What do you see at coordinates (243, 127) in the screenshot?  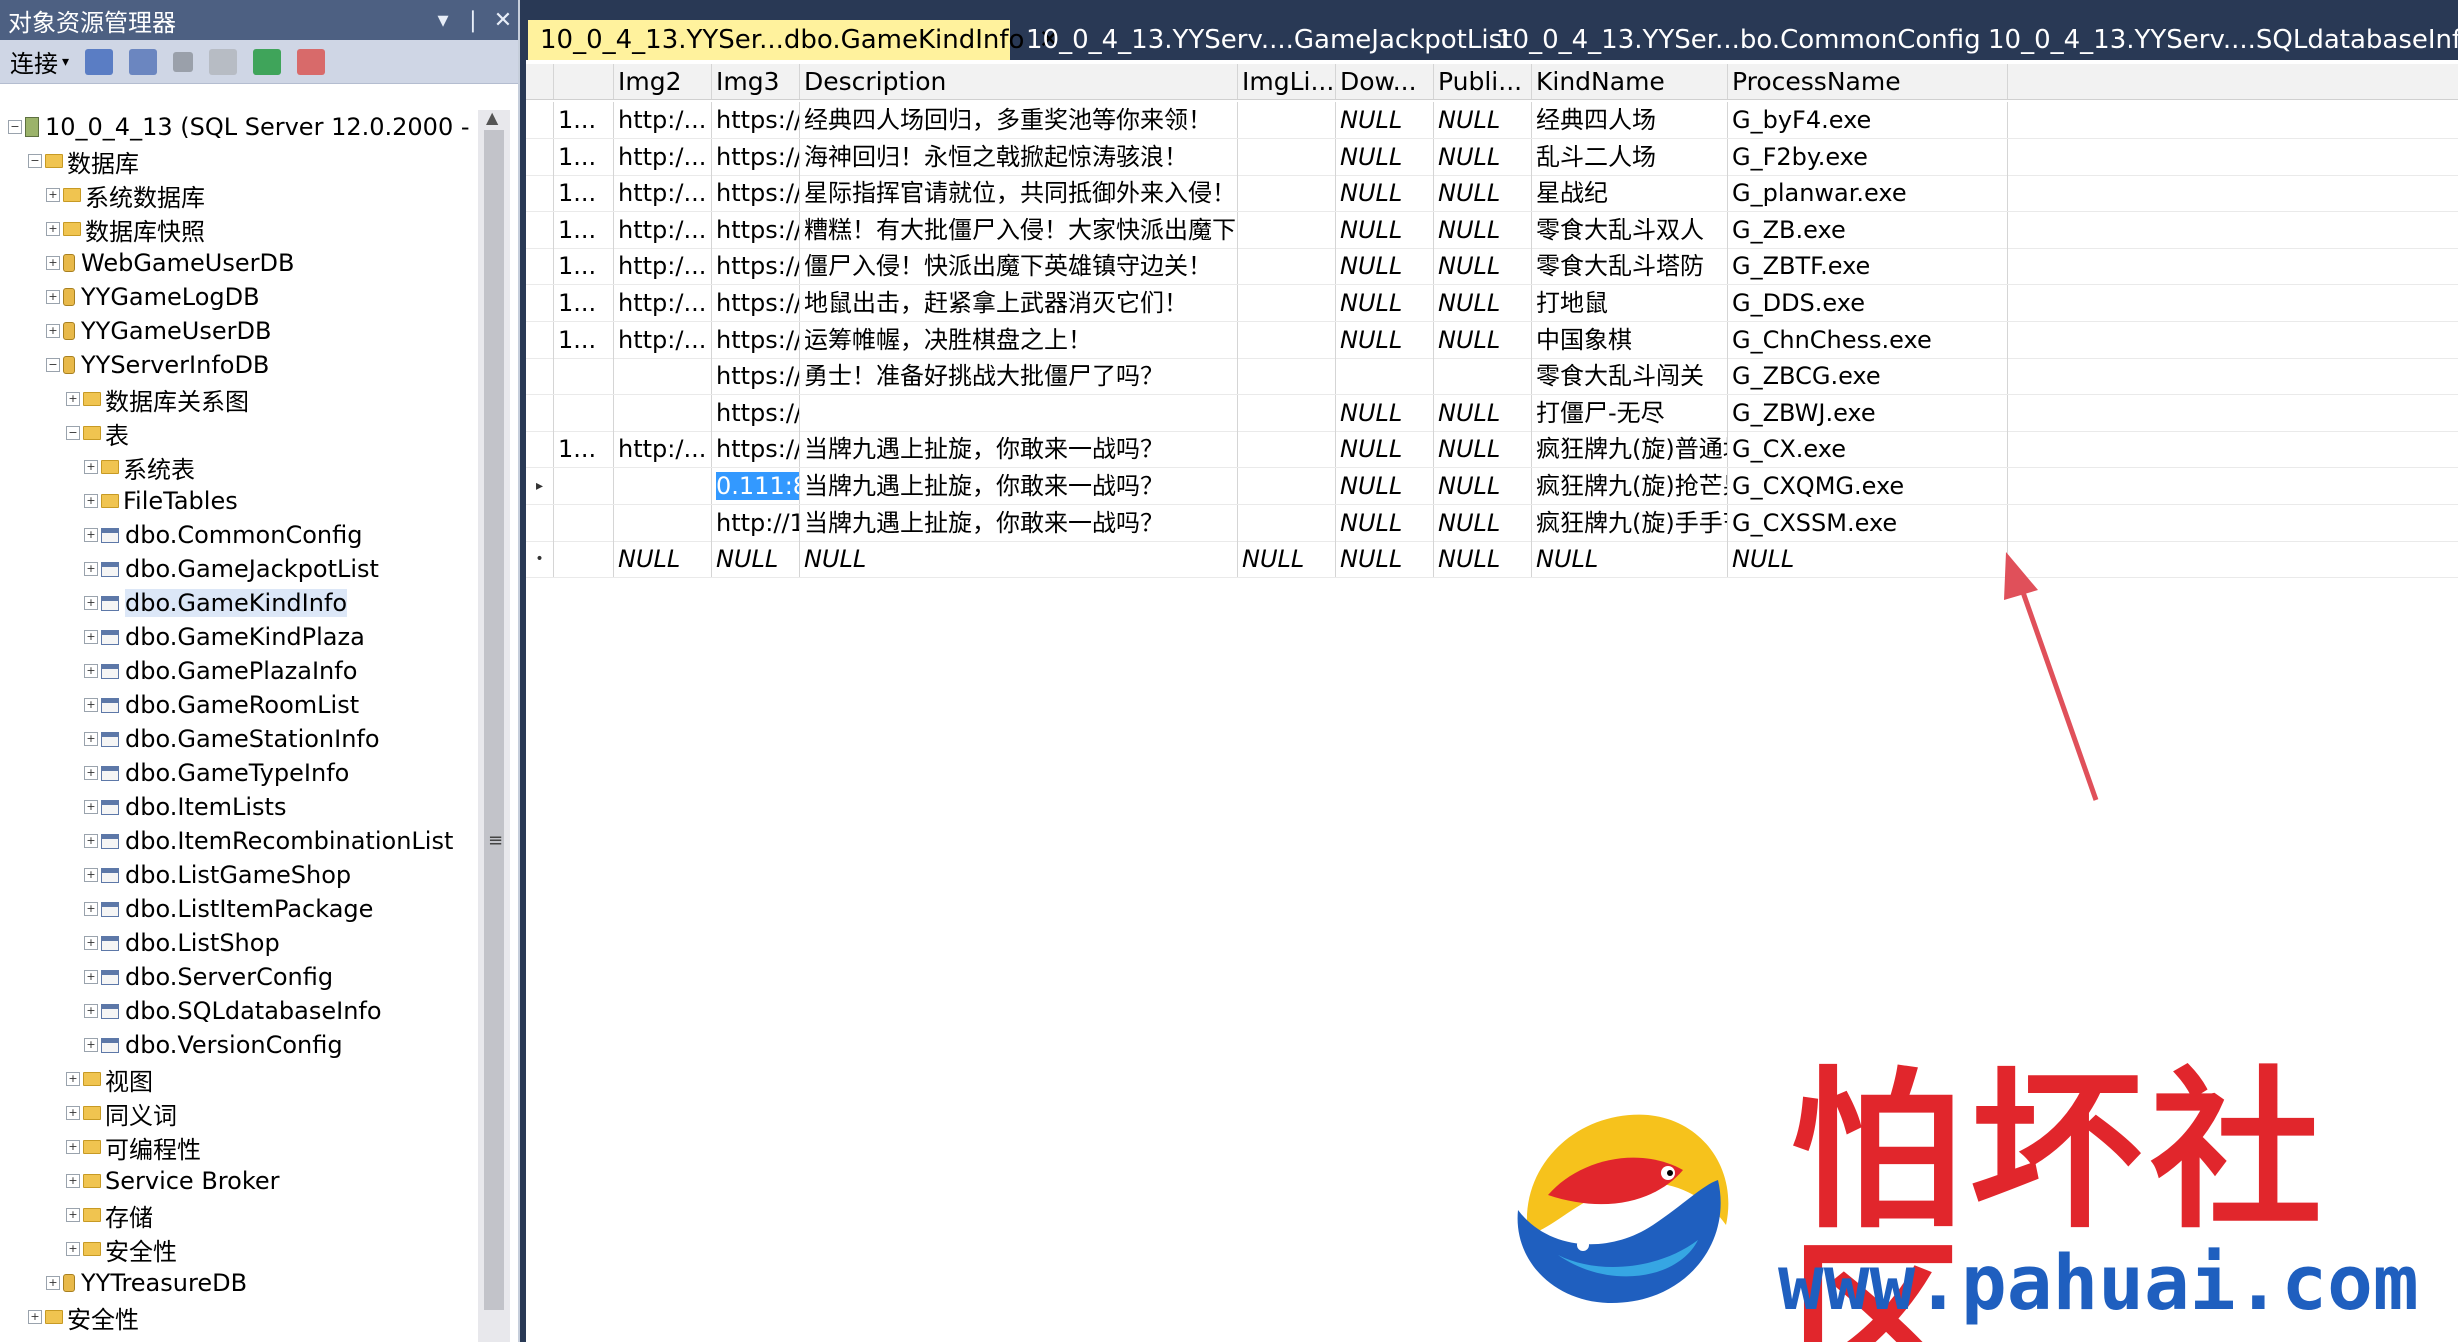 I see `tree-node: − 10_0_4_13 (SQL Server 12.0.2000 - 10` at bounding box center [243, 127].